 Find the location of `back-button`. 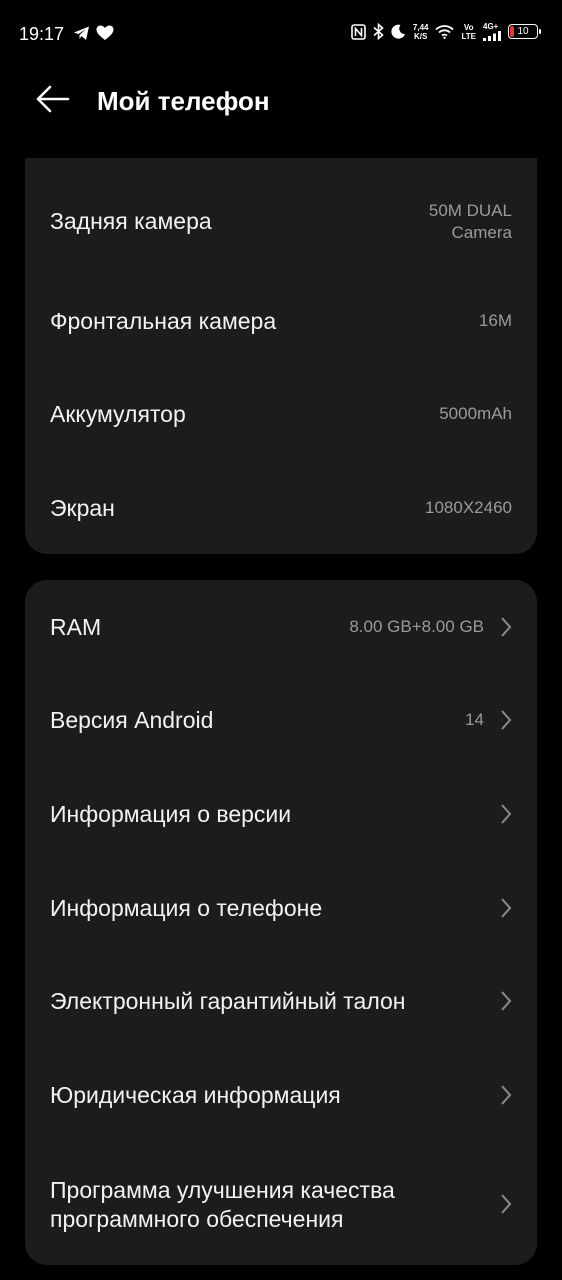

back-button is located at coordinates (53, 100).